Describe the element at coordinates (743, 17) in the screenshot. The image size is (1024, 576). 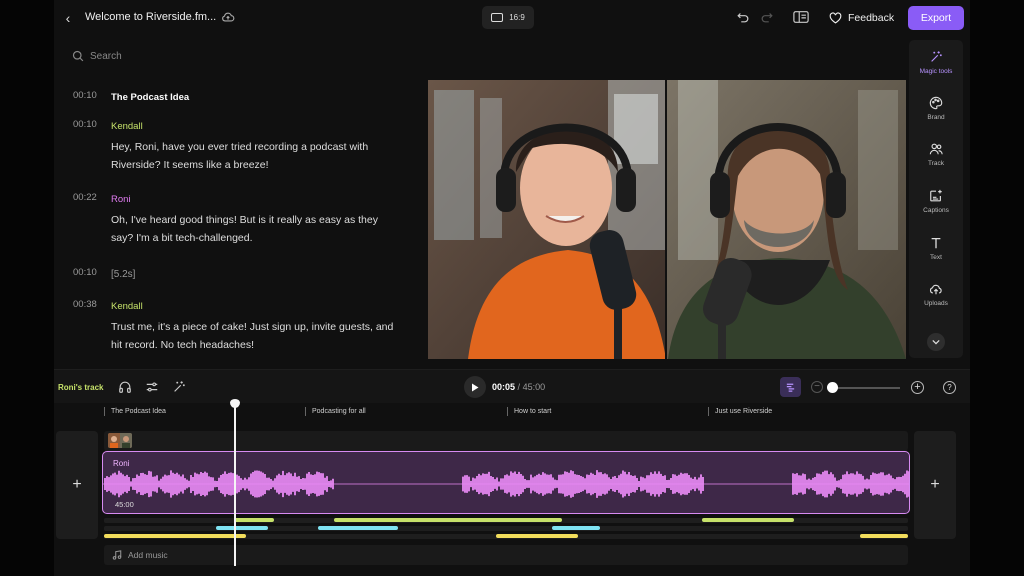
I see `undo-icon` at that location.